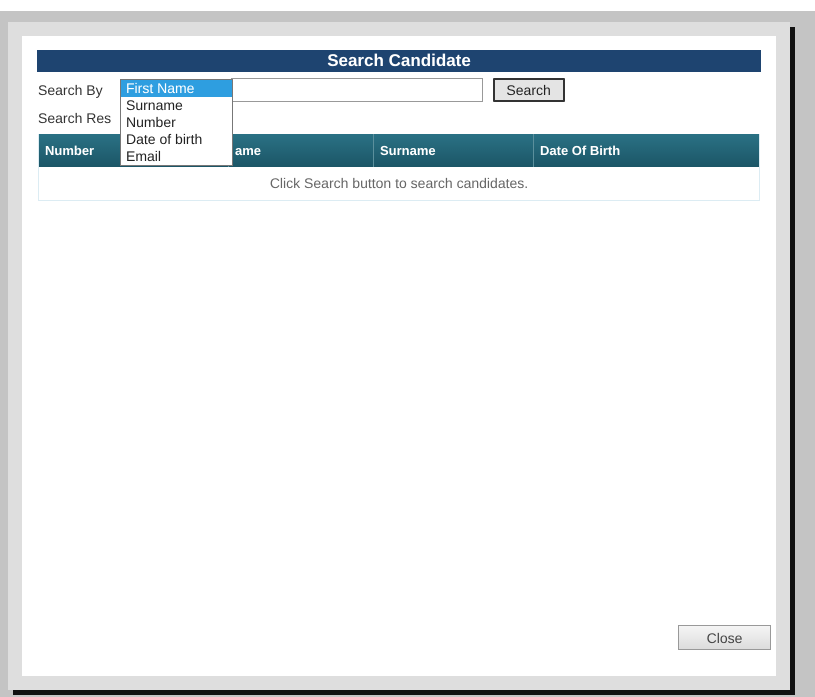 The image size is (815, 697). Describe the element at coordinates (75, 118) in the screenshot. I see `results-label: Search Res` at that location.